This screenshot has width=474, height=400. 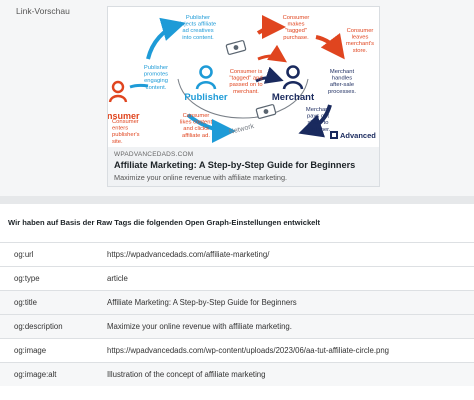 What do you see at coordinates (38, 326) in the screenshot?
I see `og-key: og:description` at bounding box center [38, 326].